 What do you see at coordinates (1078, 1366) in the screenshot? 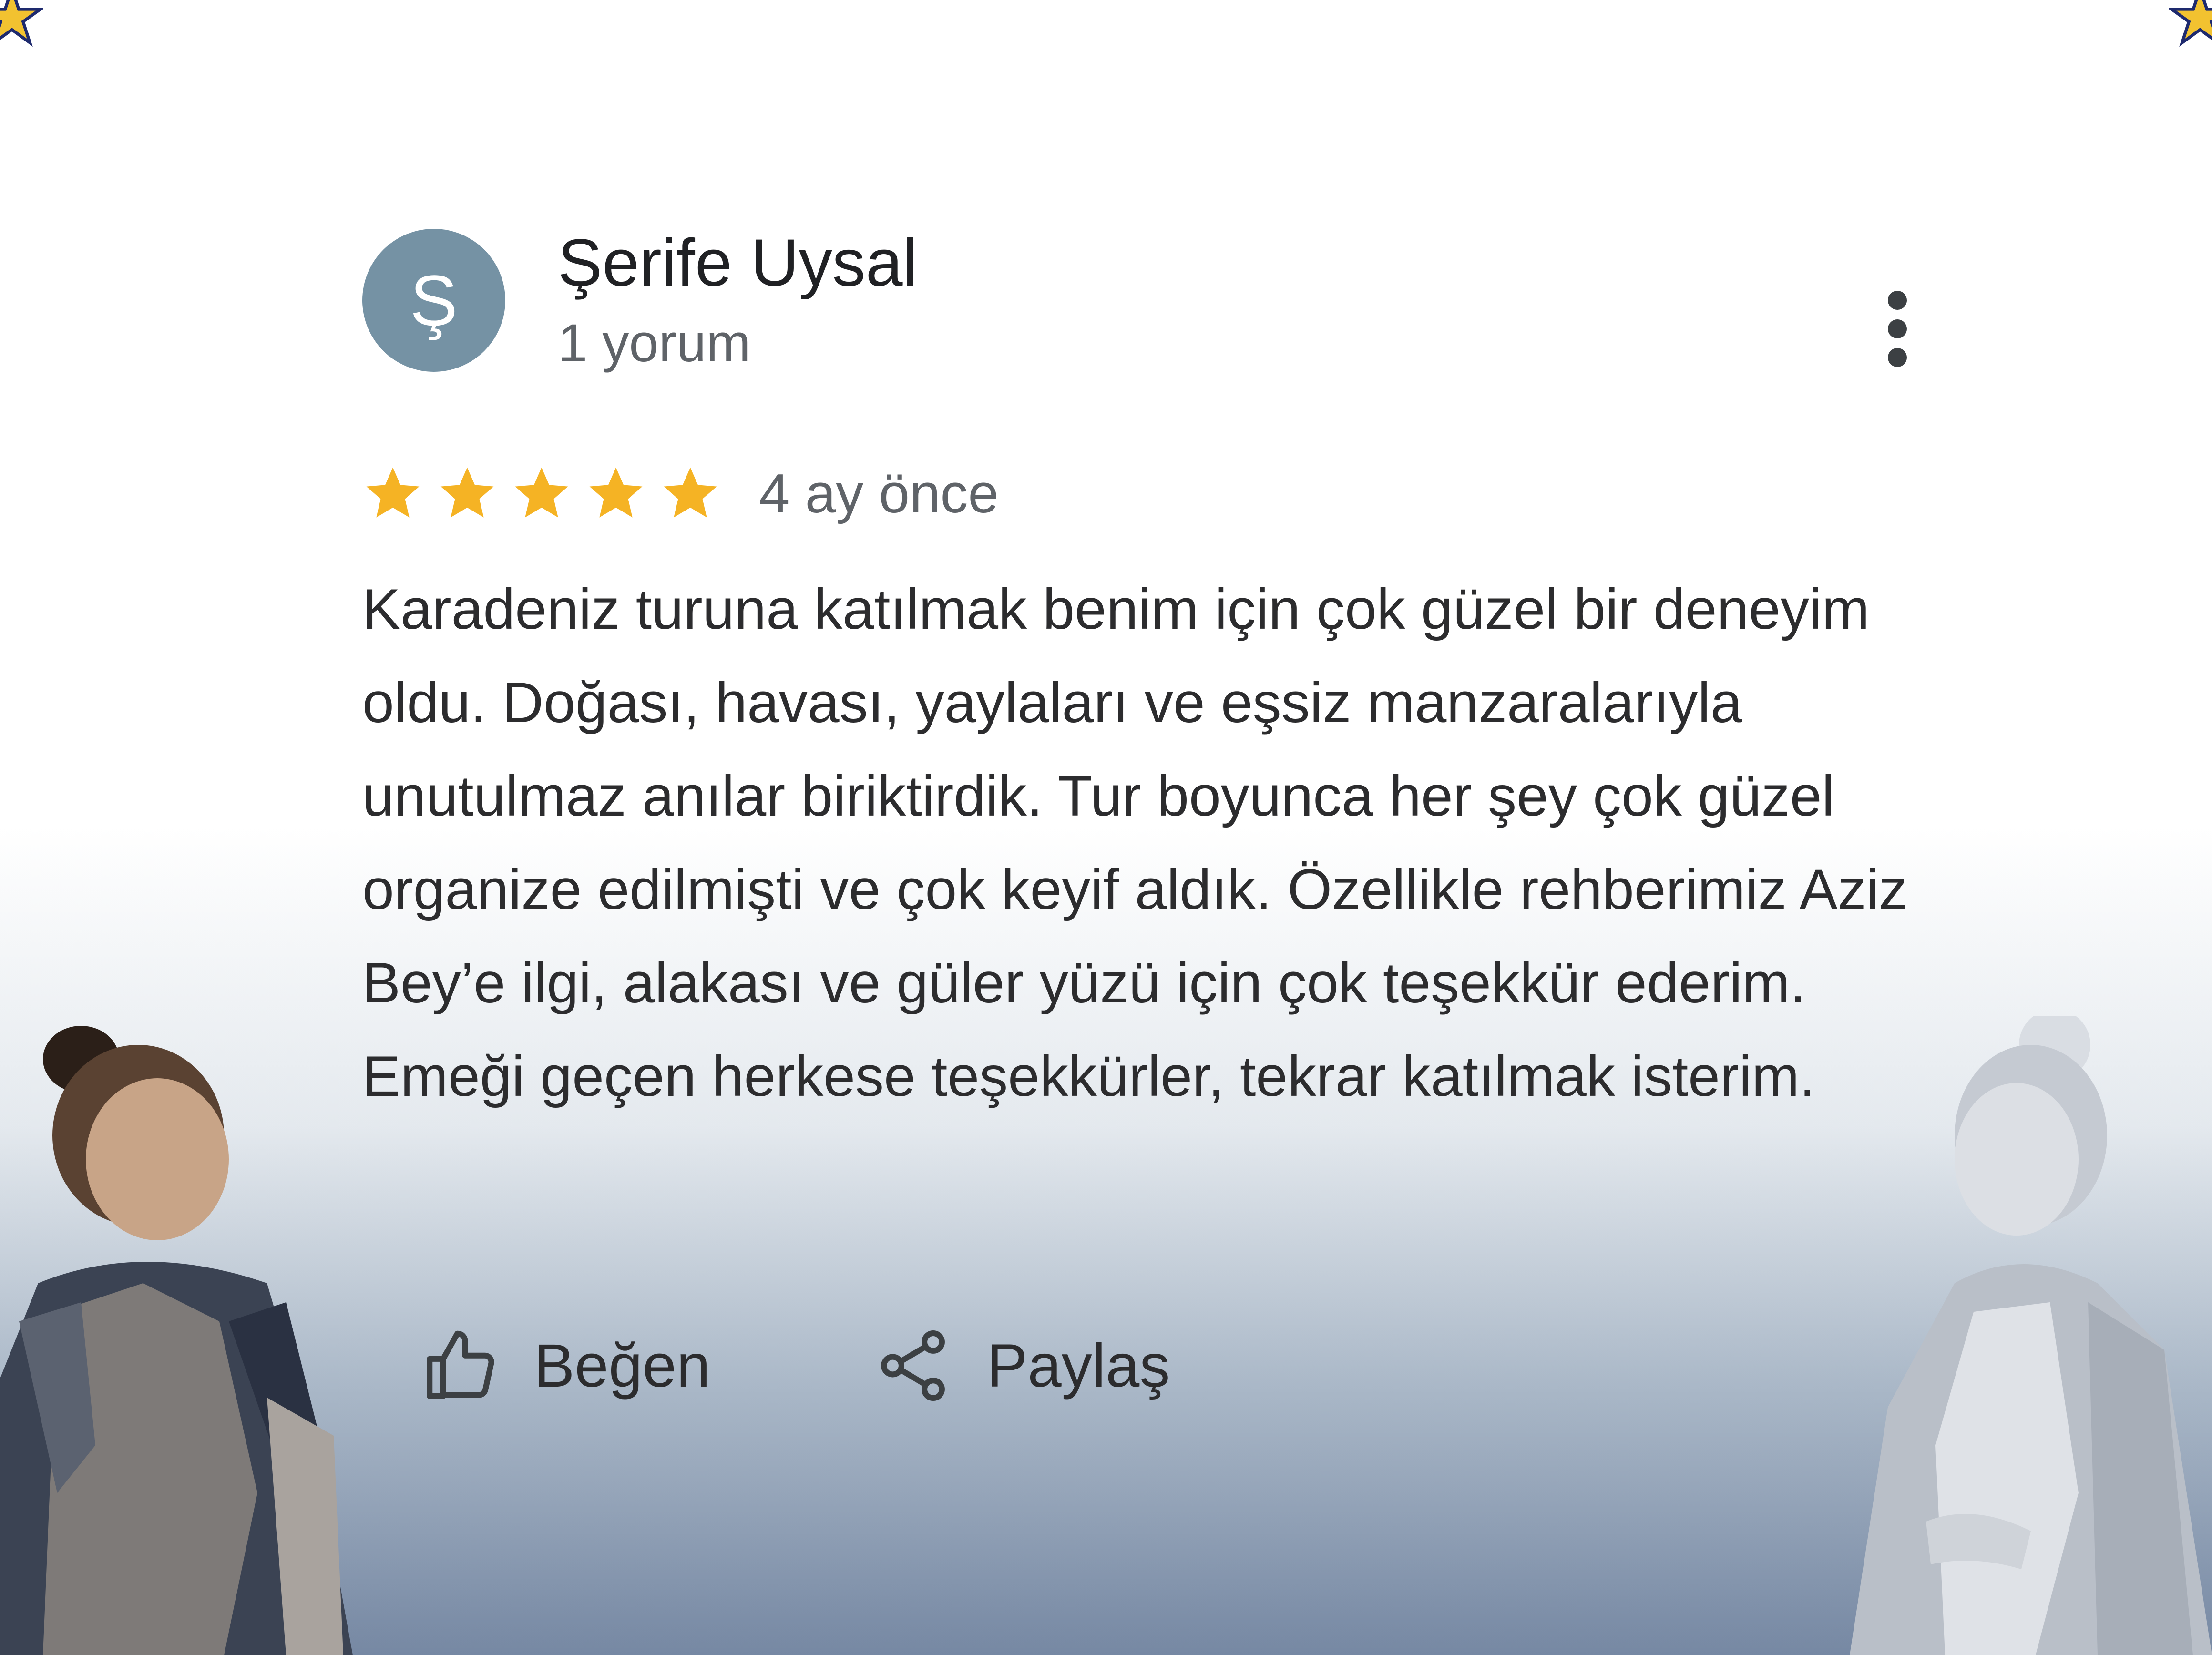
I see `share-label: Paylaş` at bounding box center [1078, 1366].